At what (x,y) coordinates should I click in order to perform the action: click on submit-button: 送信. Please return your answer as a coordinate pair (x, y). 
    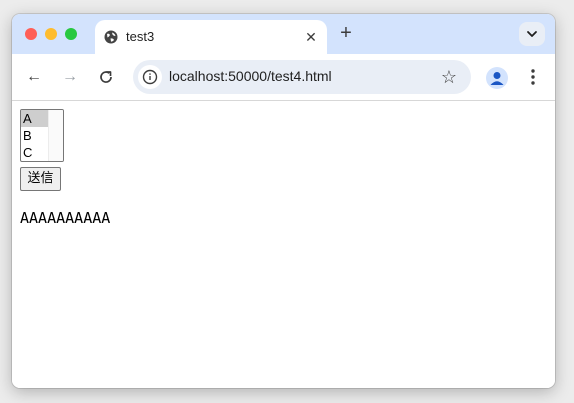
    Looking at the image, I should click on (40, 179).